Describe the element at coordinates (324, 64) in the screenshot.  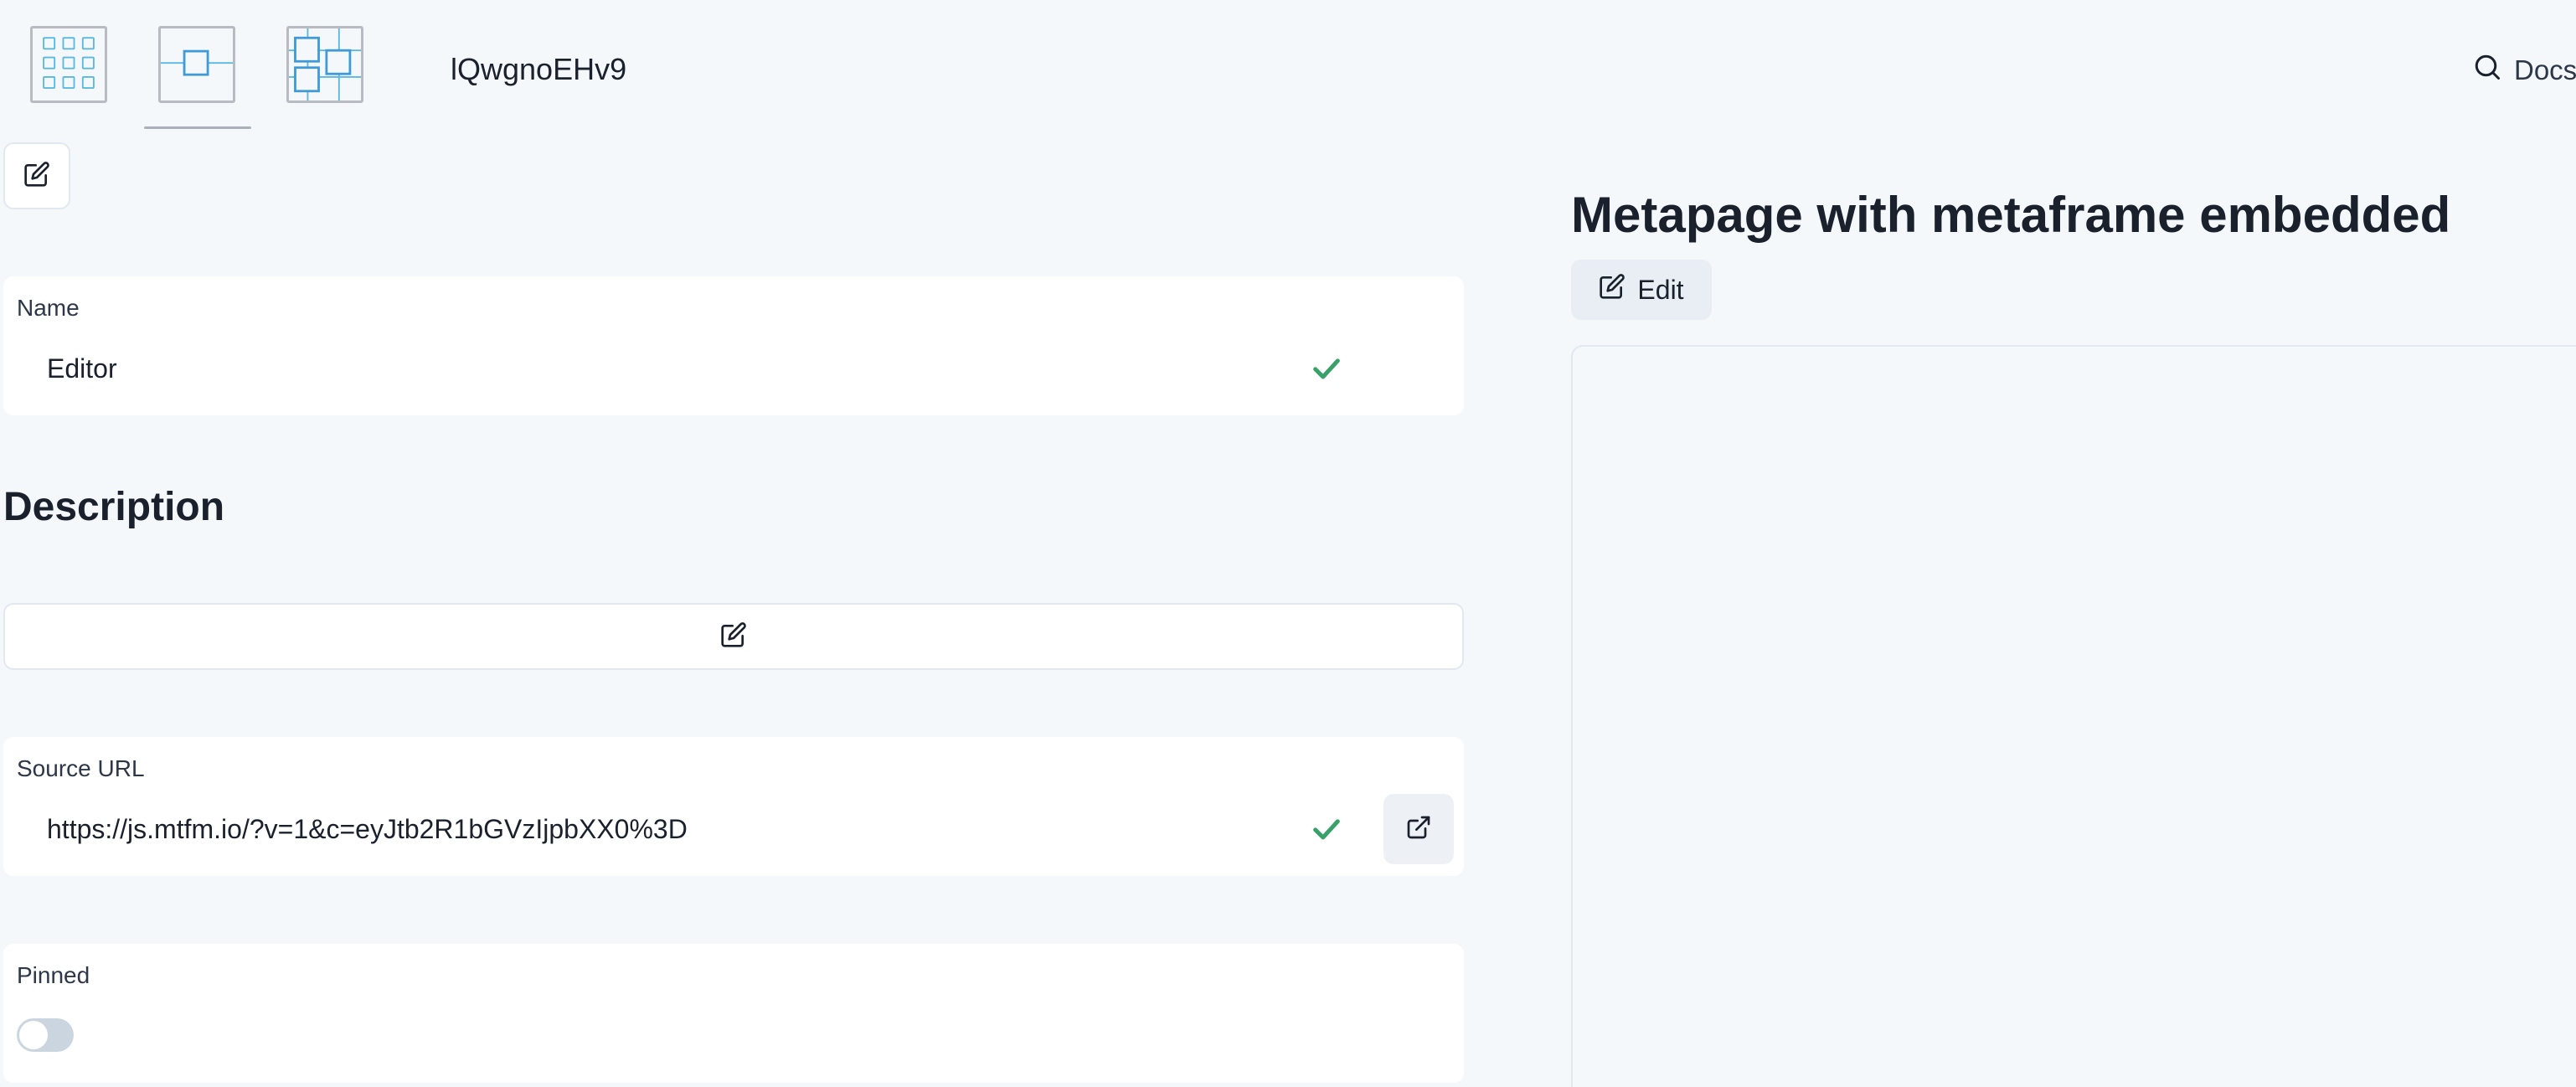
I see `graph-view-icon` at that location.